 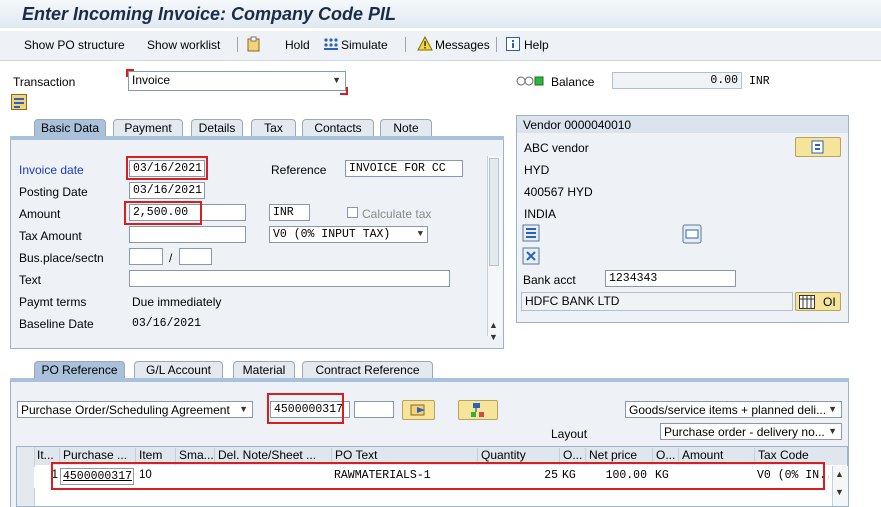 I want to click on balance-label: Balance, so click(x=573, y=82).